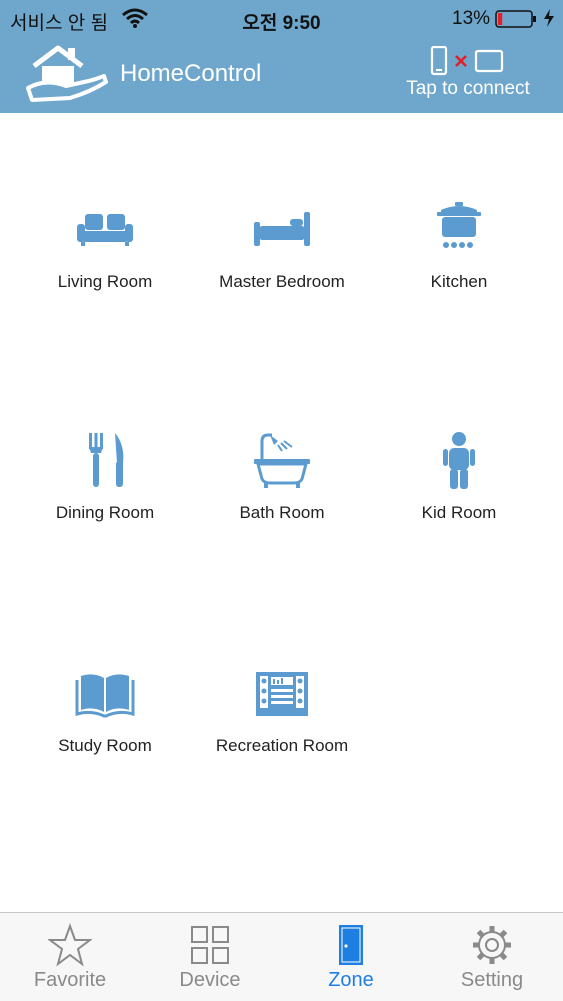 This screenshot has height=1001, width=563. What do you see at coordinates (459, 281) in the screenshot?
I see `zone-label: Kitchen` at bounding box center [459, 281].